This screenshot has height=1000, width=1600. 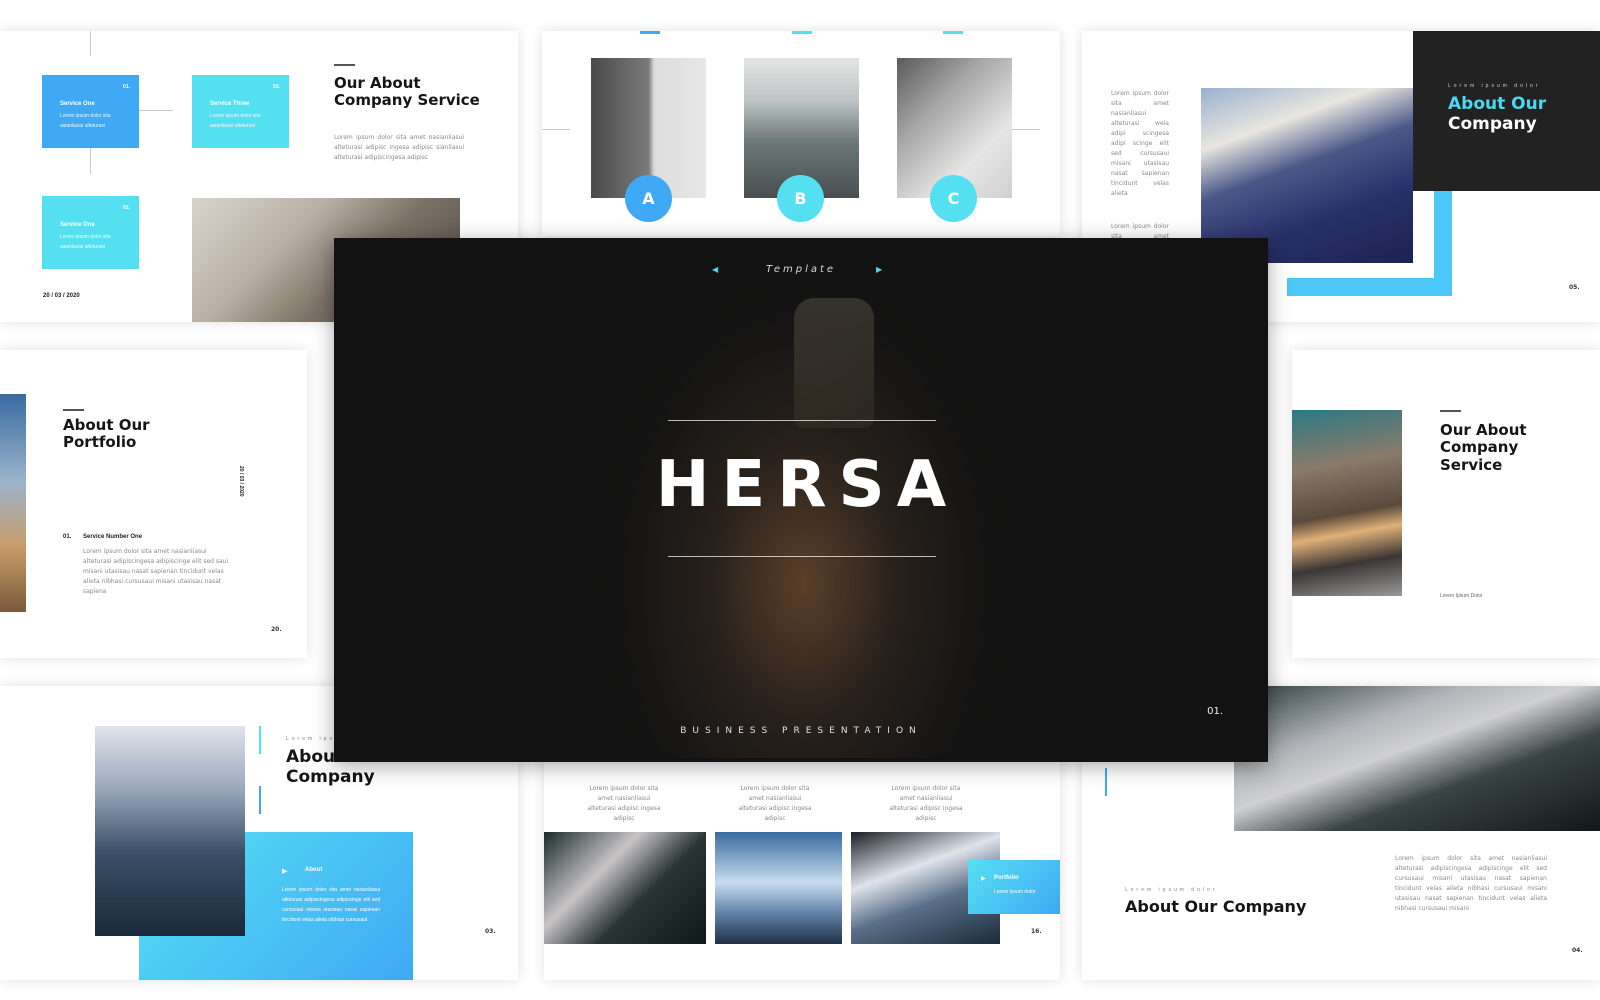 I want to click on page-number: 16., so click(x=1036, y=931).